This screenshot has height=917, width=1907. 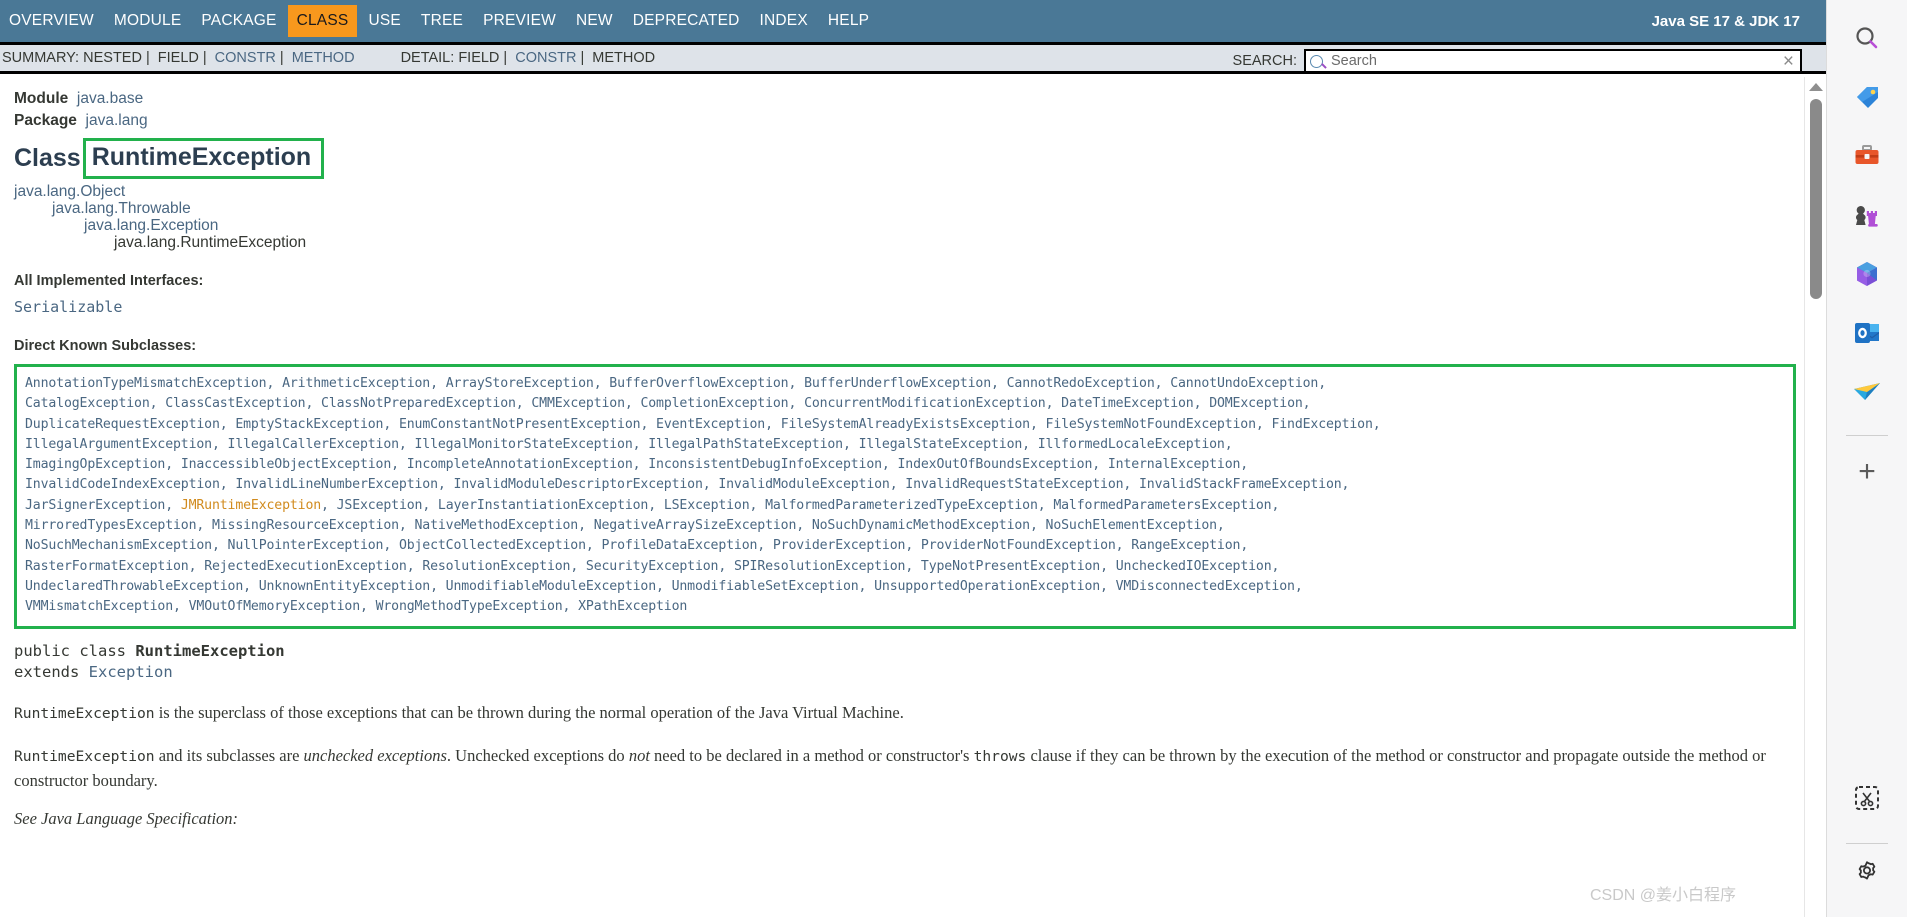 I want to click on subclass-link-RejectedExecutionException: RejectedExecutionException, so click(x=305, y=566).